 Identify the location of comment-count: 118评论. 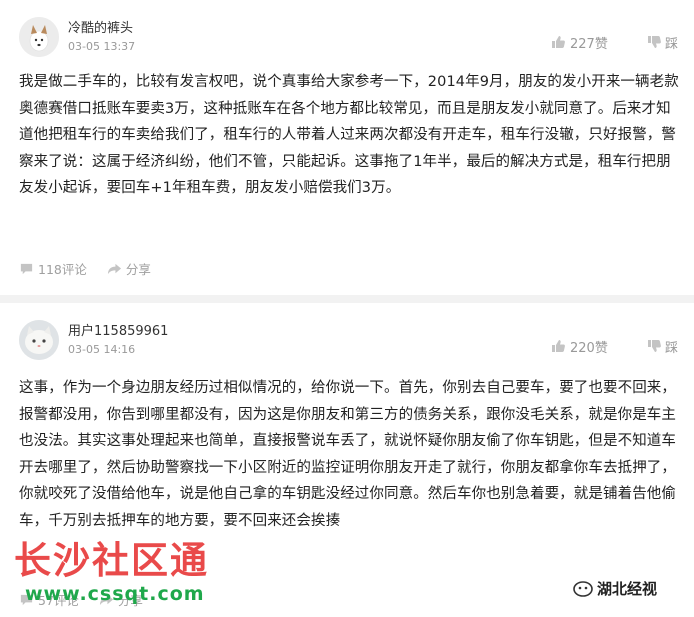
(62, 269).